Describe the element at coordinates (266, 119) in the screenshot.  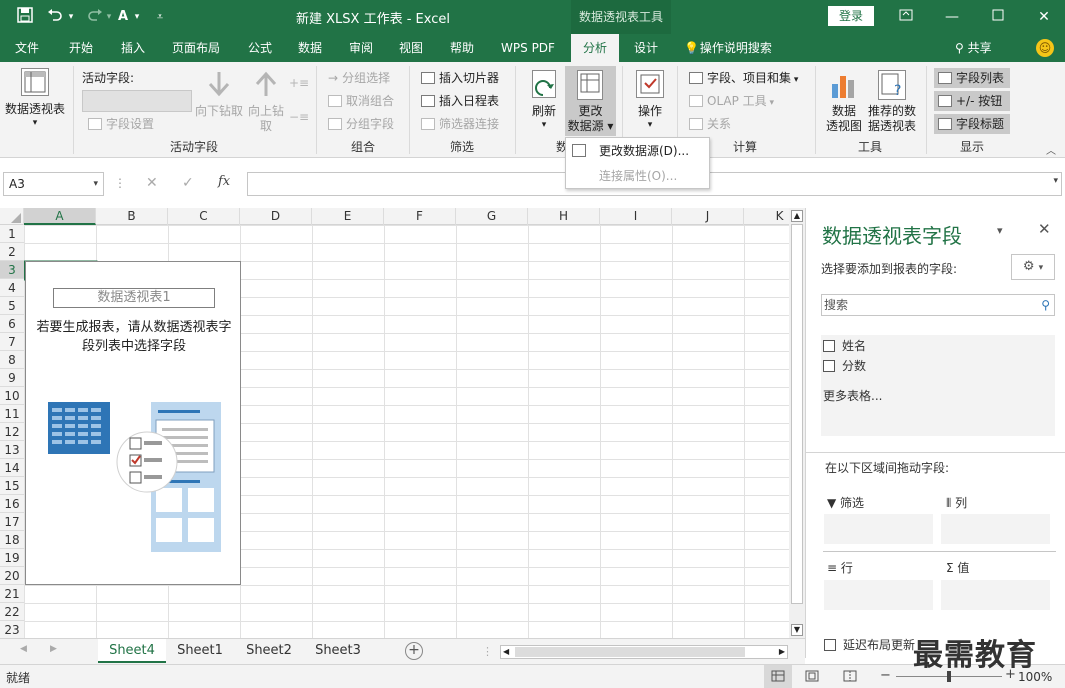
I see `drill-up-button: 向上钻取` at that location.